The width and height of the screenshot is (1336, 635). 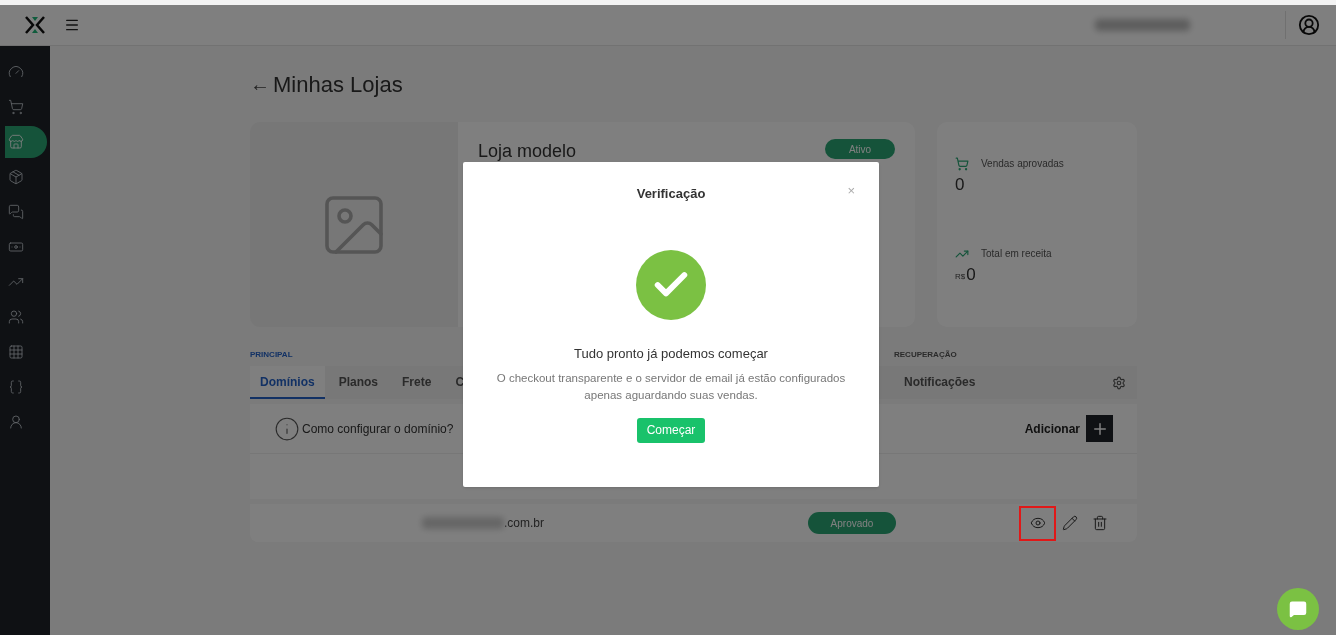 What do you see at coordinates (671, 194) in the screenshot?
I see `dialog-title: Verificação` at bounding box center [671, 194].